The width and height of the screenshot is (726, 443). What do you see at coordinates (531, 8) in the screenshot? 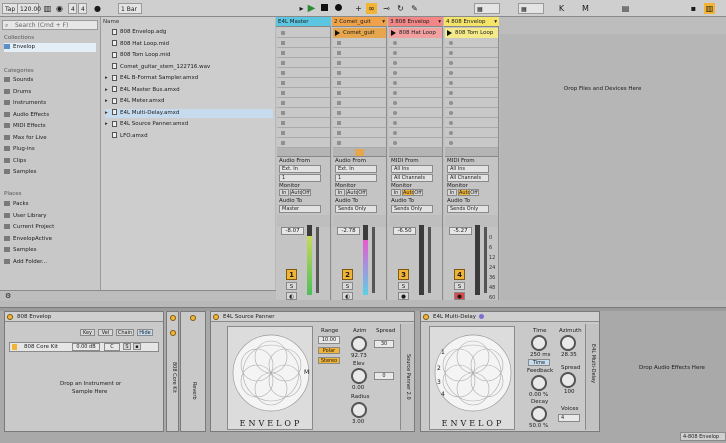
I see `loop-length-field: ▦` at bounding box center [531, 8].